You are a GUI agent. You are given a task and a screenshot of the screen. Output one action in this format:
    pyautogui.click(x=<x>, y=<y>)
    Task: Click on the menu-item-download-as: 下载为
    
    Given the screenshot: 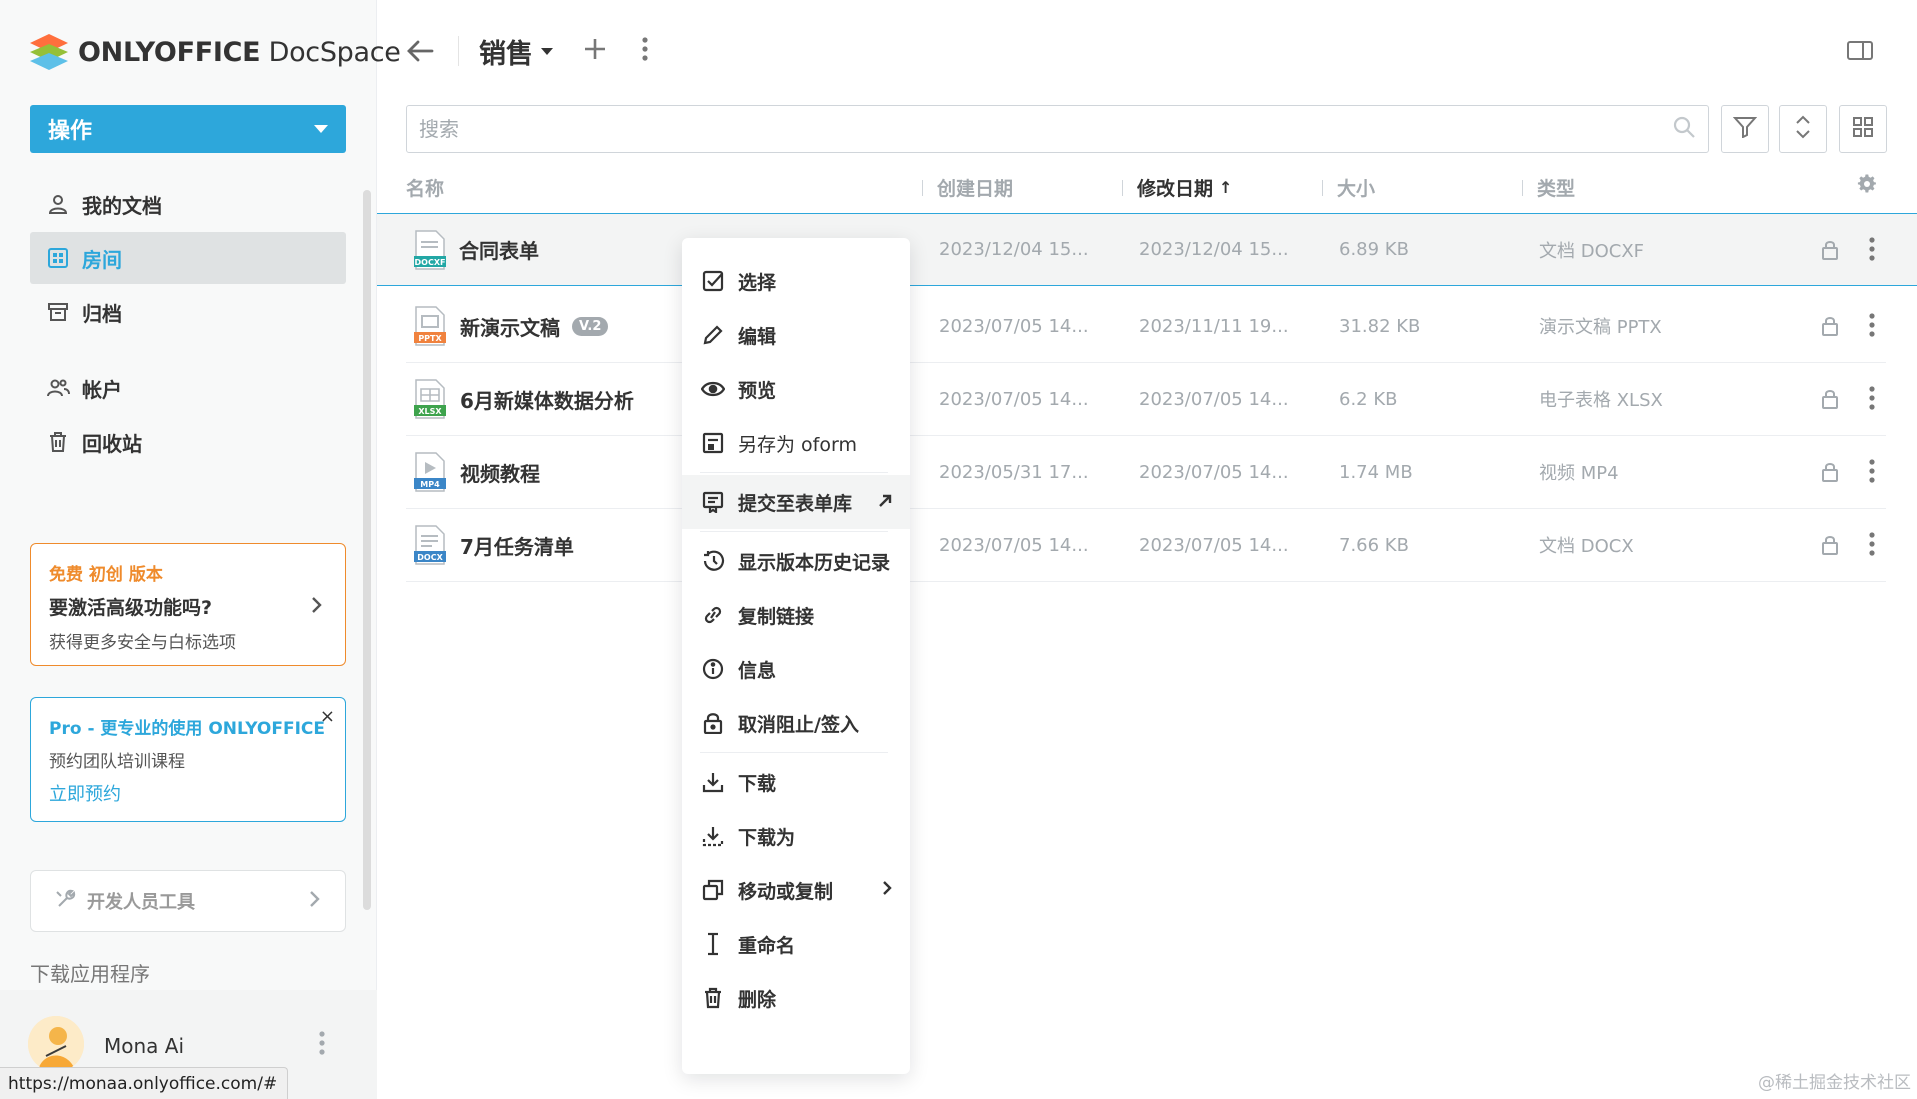 What is the action you would take?
    pyautogui.click(x=796, y=836)
    